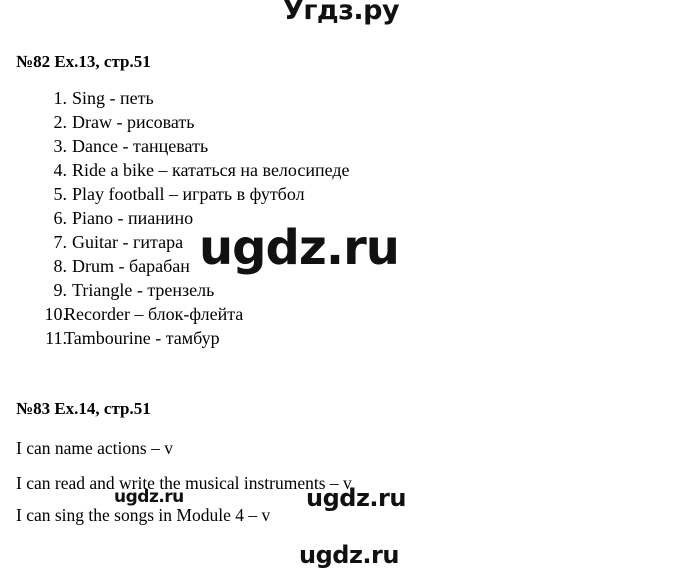 The width and height of the screenshot is (680, 576). What do you see at coordinates (60, 218) in the screenshot?
I see `list-item-number: 6.` at bounding box center [60, 218].